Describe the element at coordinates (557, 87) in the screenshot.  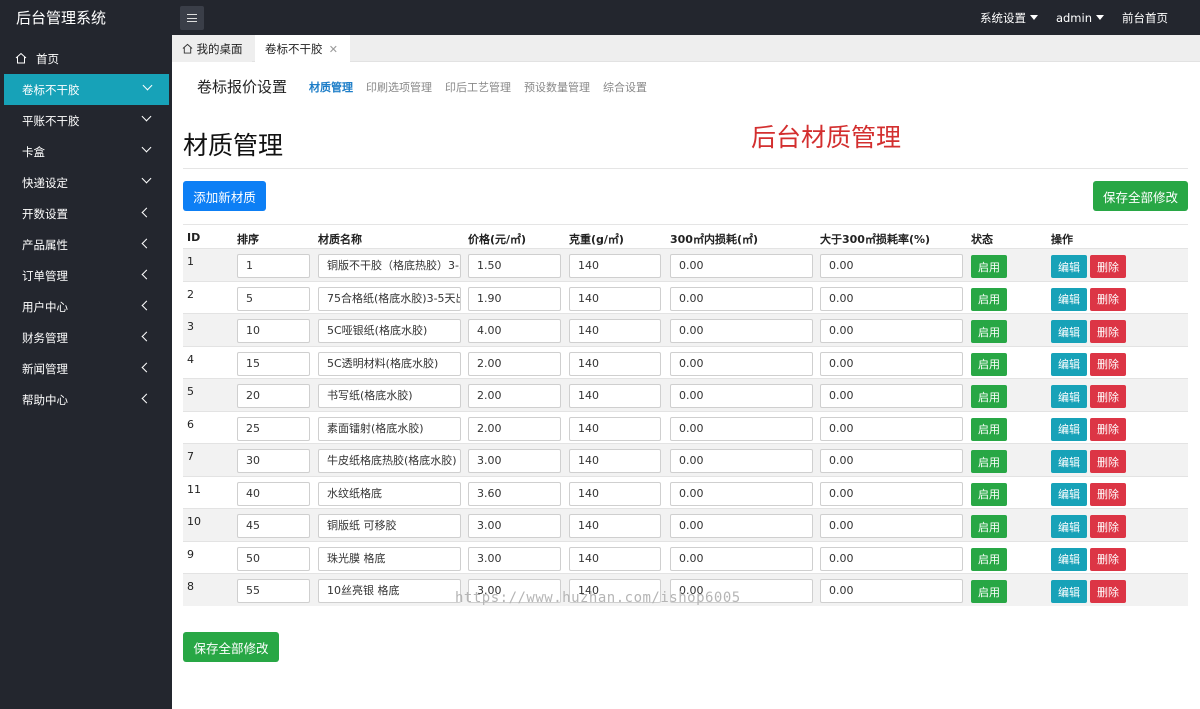
I see `subnav-link: 预设数量管理` at that location.